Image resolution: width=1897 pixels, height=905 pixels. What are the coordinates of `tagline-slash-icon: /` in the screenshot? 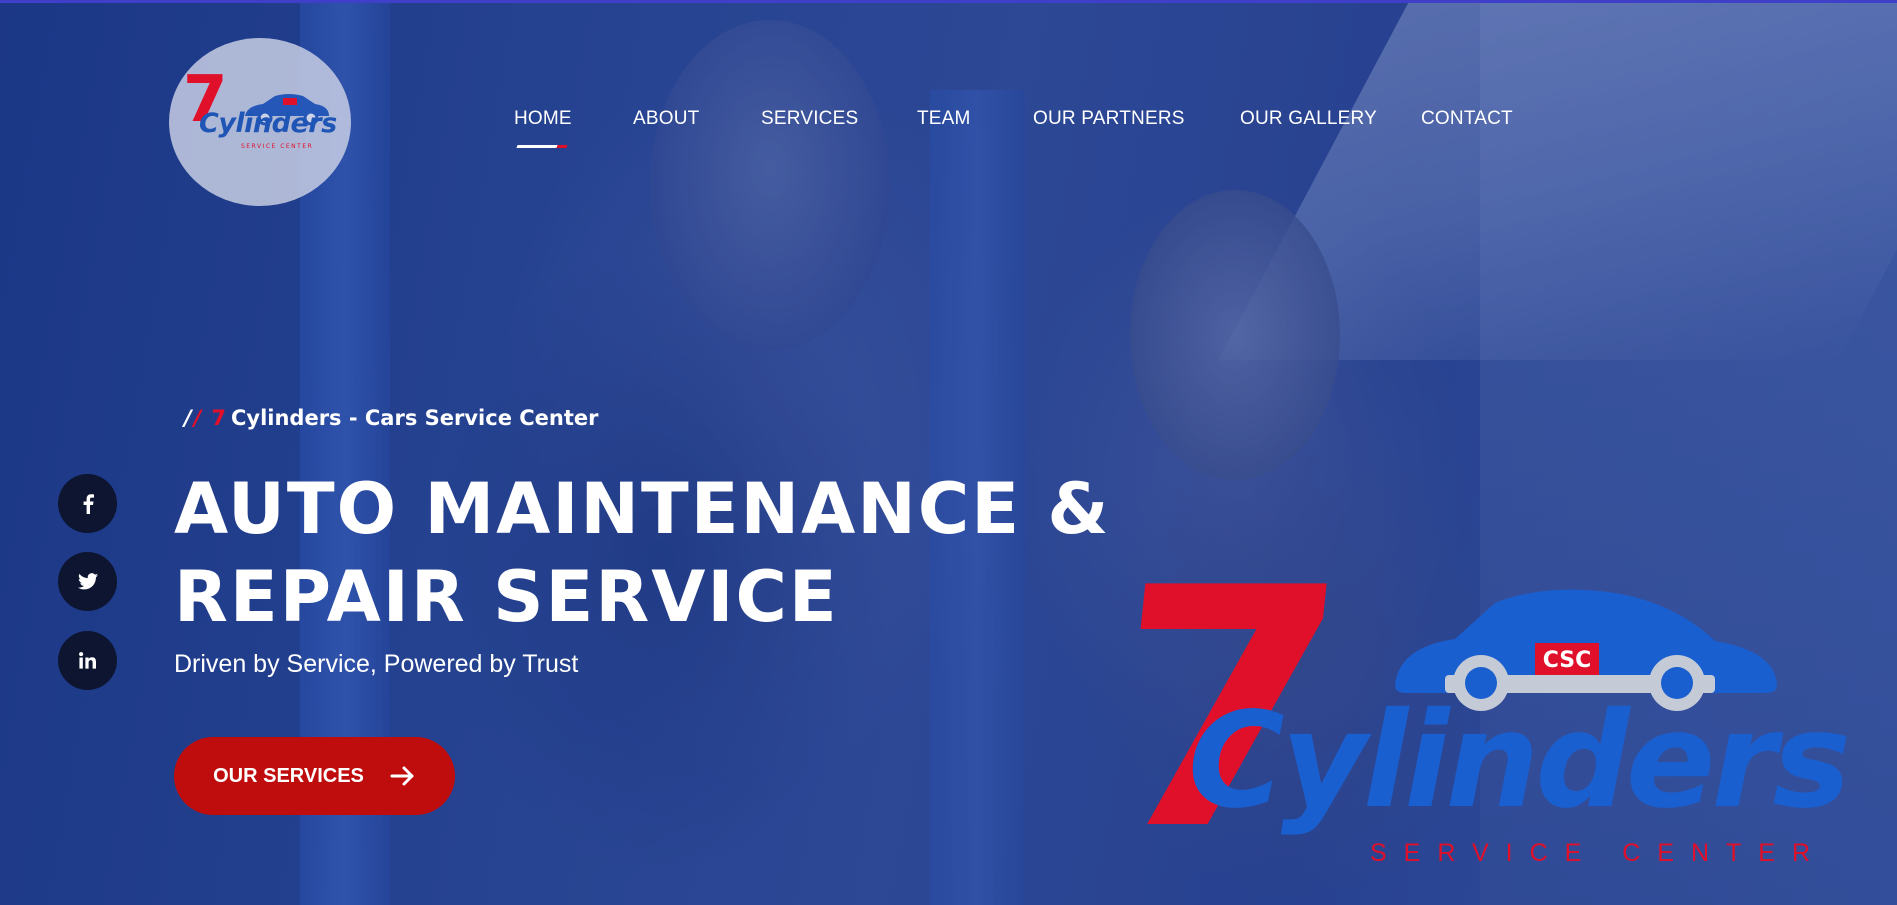 It's located at (188, 418).